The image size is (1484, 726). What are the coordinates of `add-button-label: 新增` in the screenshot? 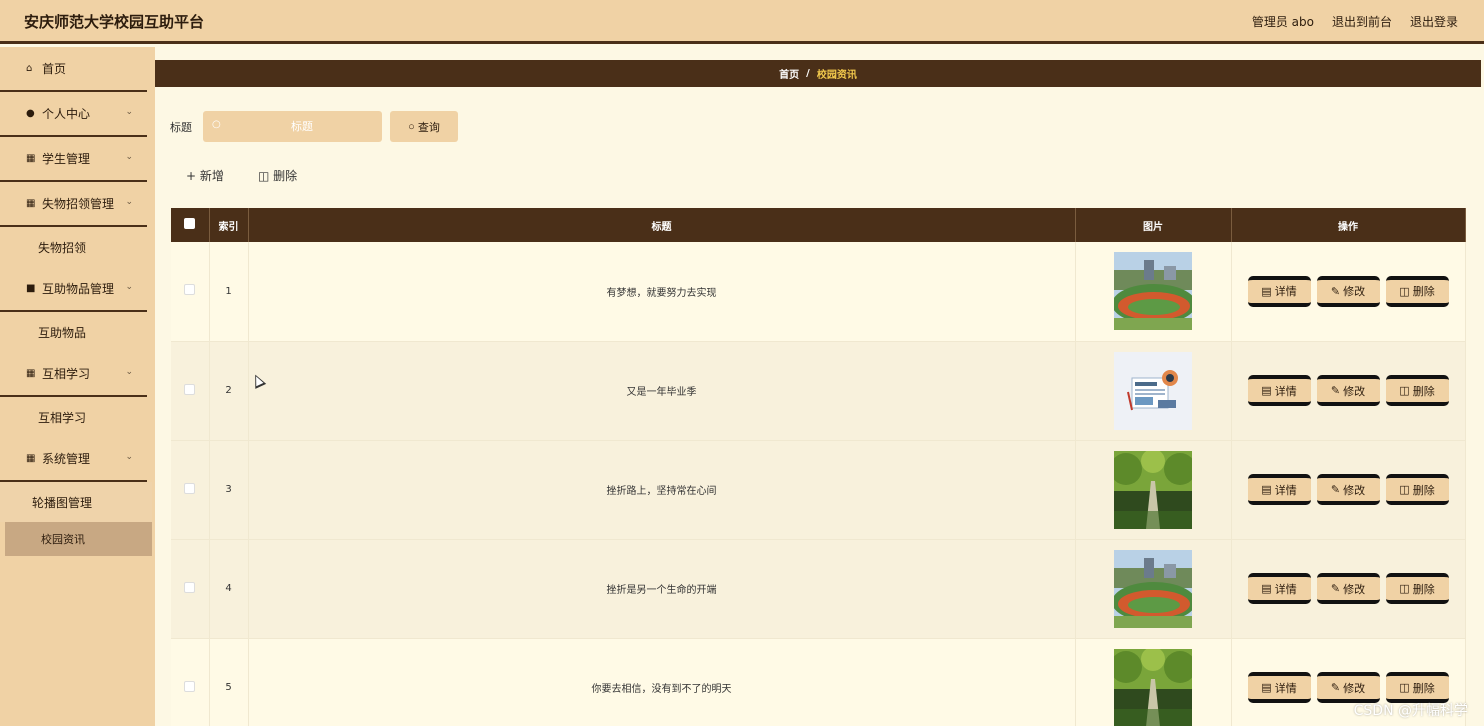 It's located at (211, 176).